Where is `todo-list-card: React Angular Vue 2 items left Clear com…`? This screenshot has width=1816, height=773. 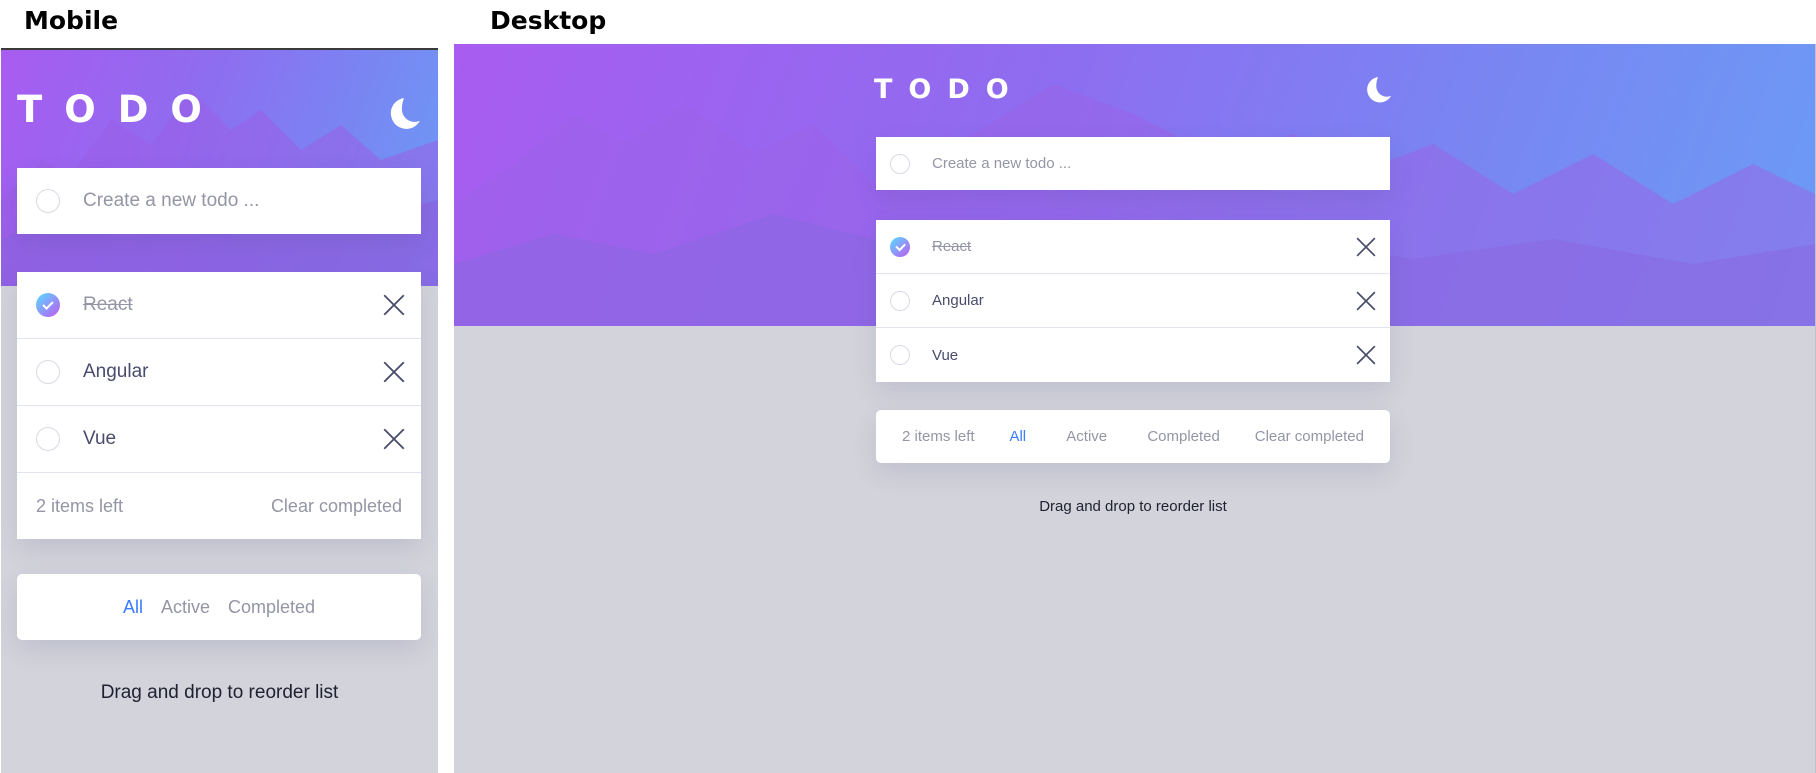 todo-list-card: React Angular Vue 2 items left Clear com… is located at coordinates (219, 405).